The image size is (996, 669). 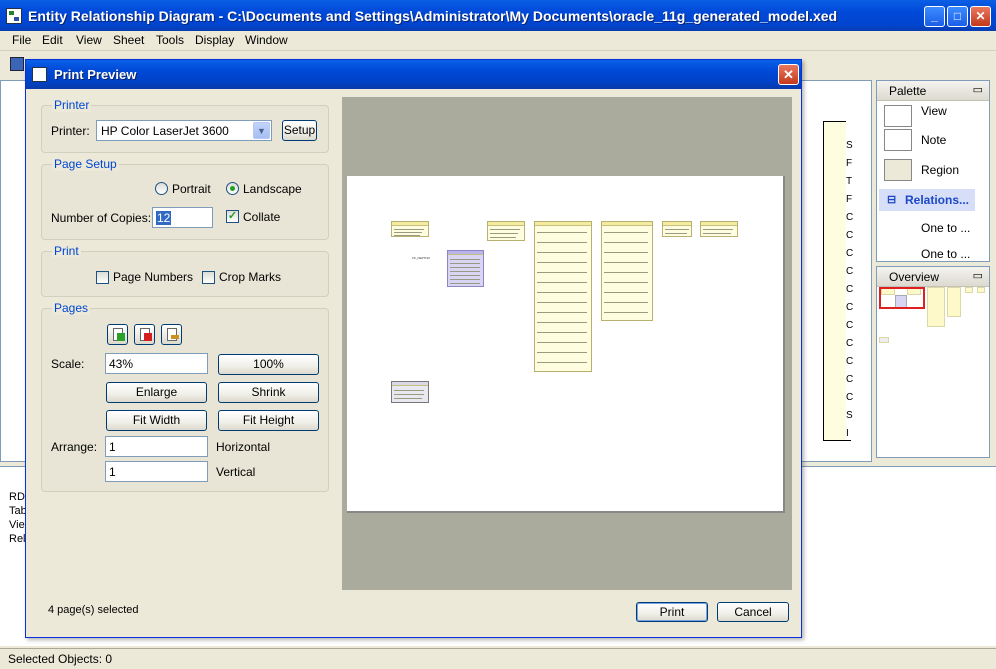 What do you see at coordinates (72, 105) in the screenshot?
I see `printer-group-title: Printer` at bounding box center [72, 105].